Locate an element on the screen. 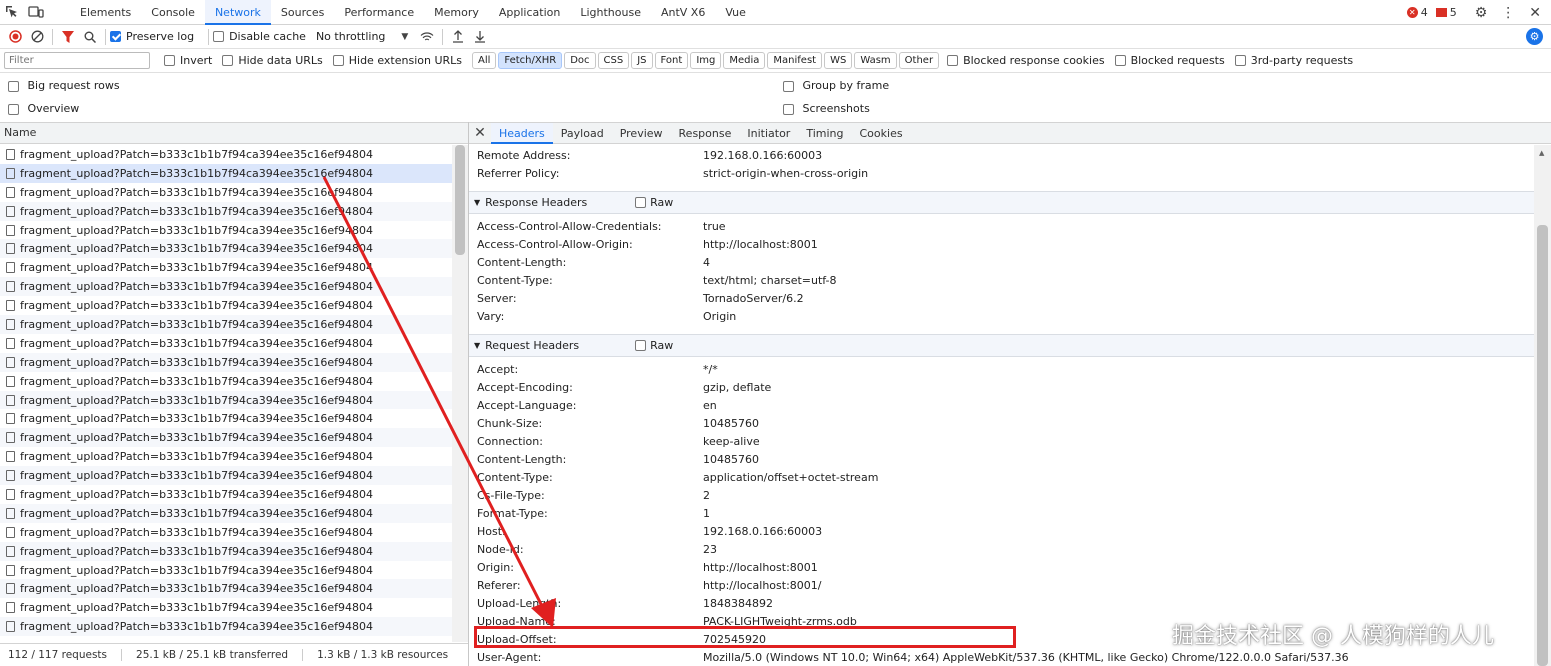 The height and width of the screenshot is (666, 1551). type-filter-fetch-xhr: Fetch/XHR is located at coordinates (530, 60).